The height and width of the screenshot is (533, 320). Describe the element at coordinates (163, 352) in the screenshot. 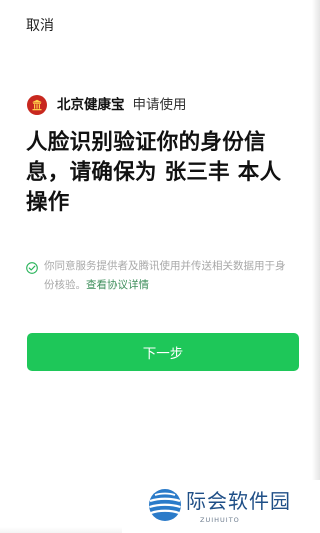

I see `next-button: 下一步` at that location.